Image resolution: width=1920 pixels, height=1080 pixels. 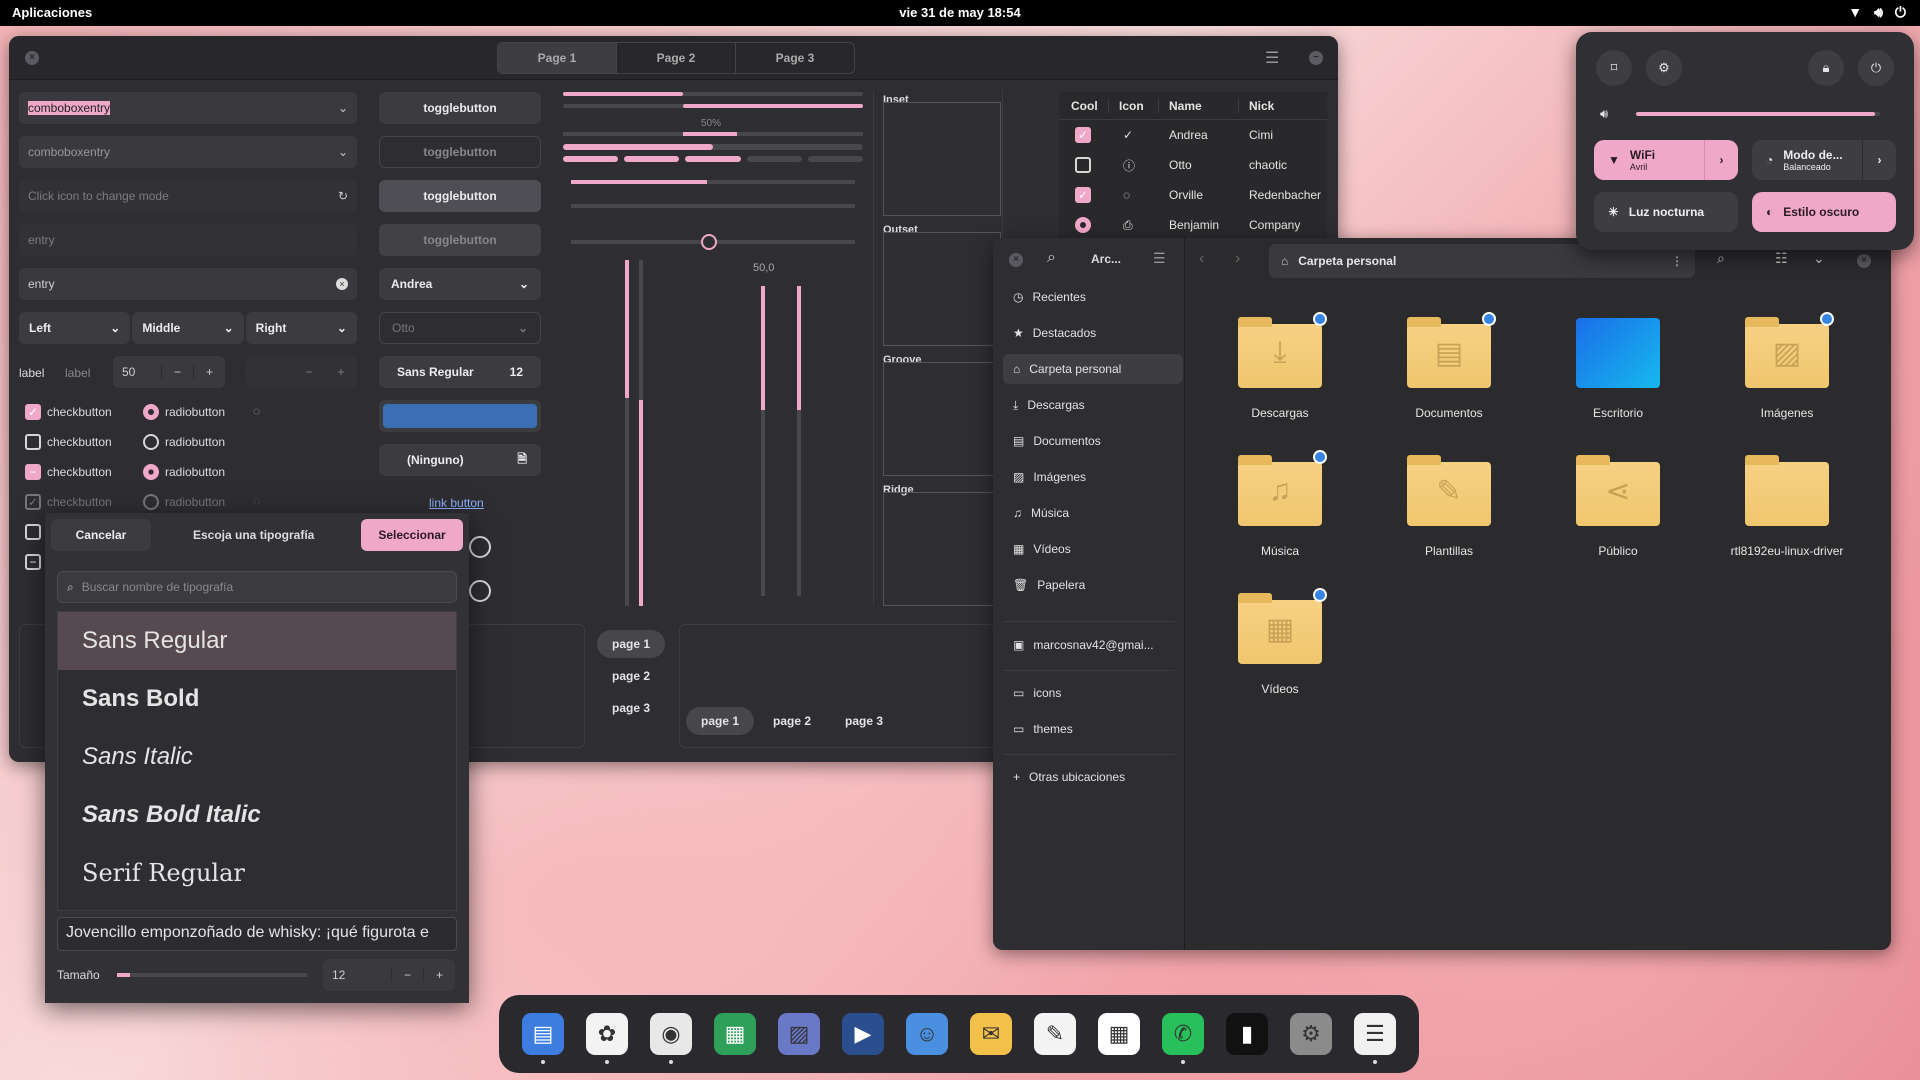 What do you see at coordinates (607, 1038) in the screenshot?
I see `software-store-icon: ✿` at bounding box center [607, 1038].